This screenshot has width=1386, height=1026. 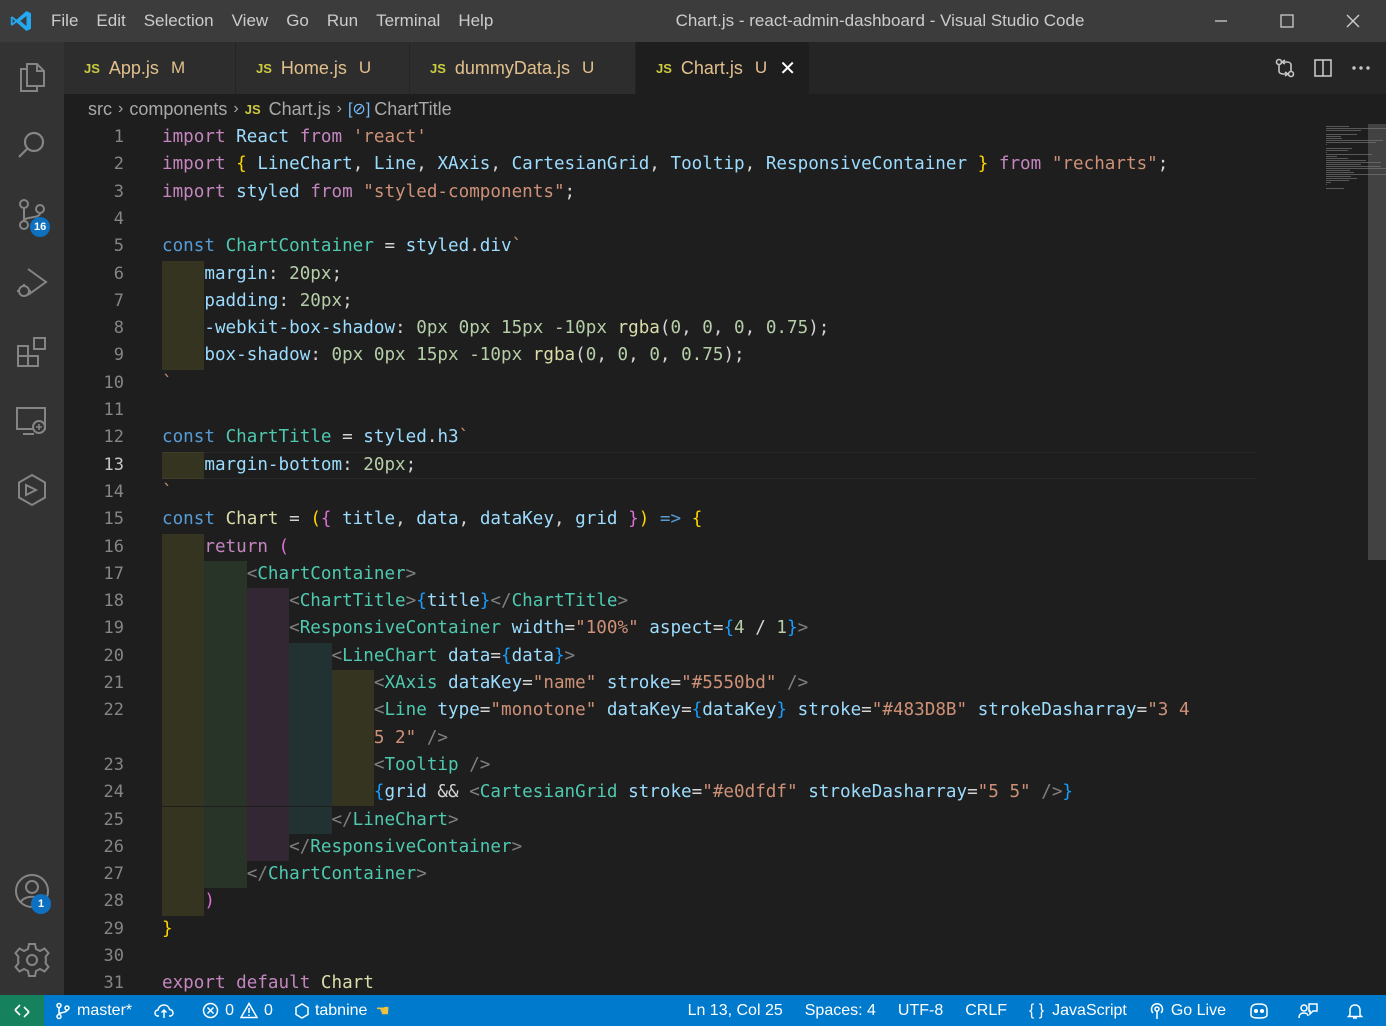 I want to click on code-line: const ChartContainer = styled.div`, so click(x=342, y=246).